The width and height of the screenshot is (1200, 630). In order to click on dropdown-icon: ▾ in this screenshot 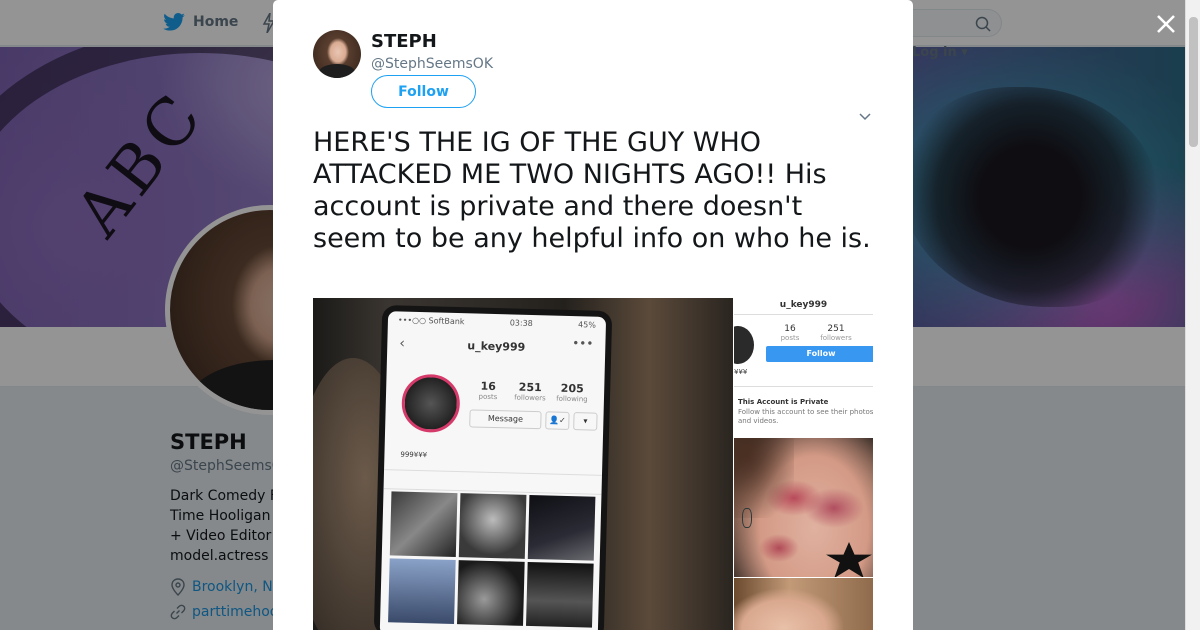, I will do `click(585, 421)`.